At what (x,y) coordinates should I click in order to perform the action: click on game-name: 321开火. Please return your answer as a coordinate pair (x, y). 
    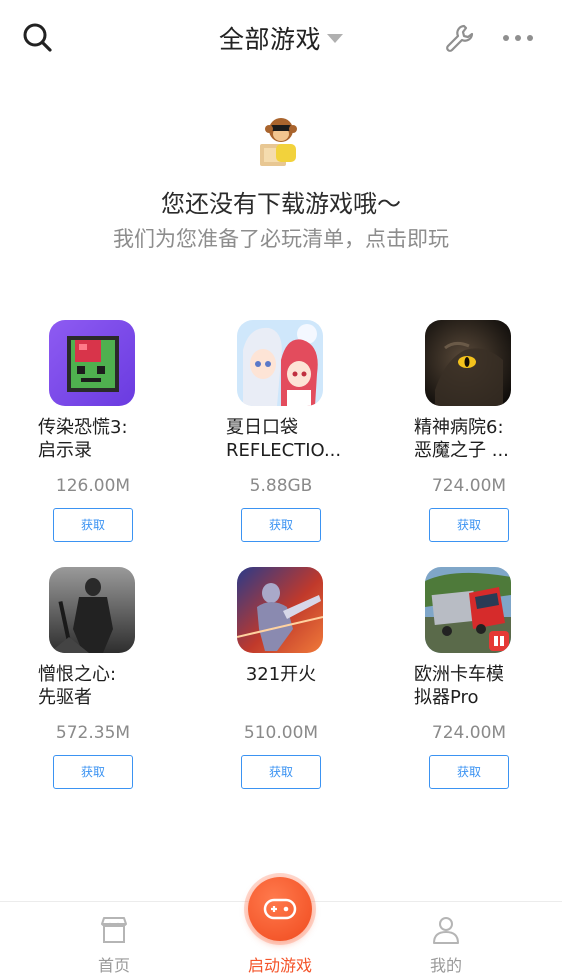
    Looking at the image, I should click on (281, 674).